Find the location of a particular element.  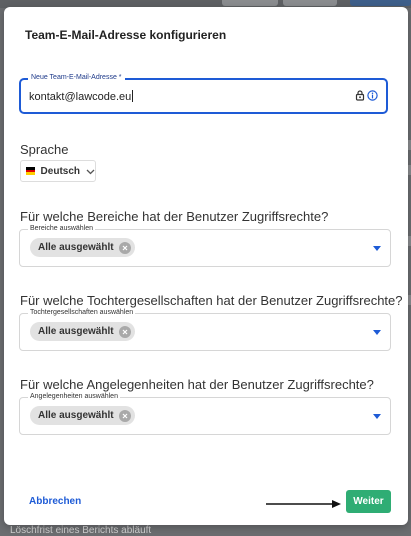

team-email-value: kontakt@lawcode.eu is located at coordinates (80, 97).